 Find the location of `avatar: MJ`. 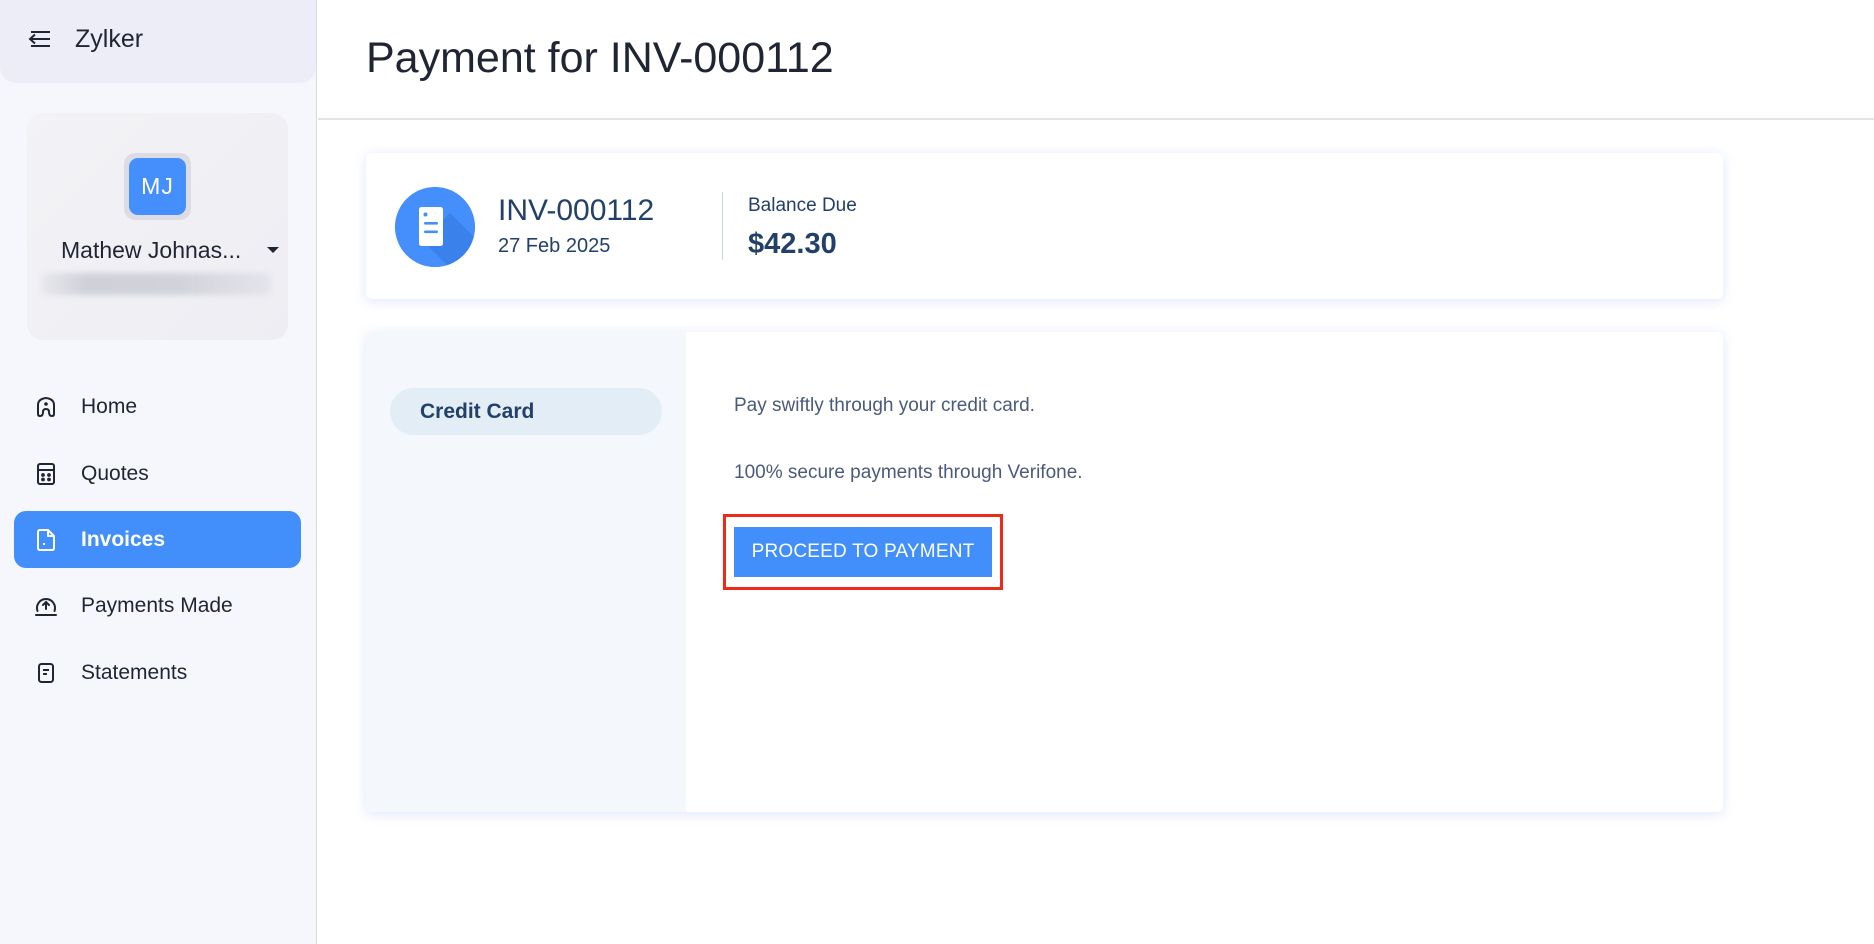

avatar: MJ is located at coordinates (157, 186).